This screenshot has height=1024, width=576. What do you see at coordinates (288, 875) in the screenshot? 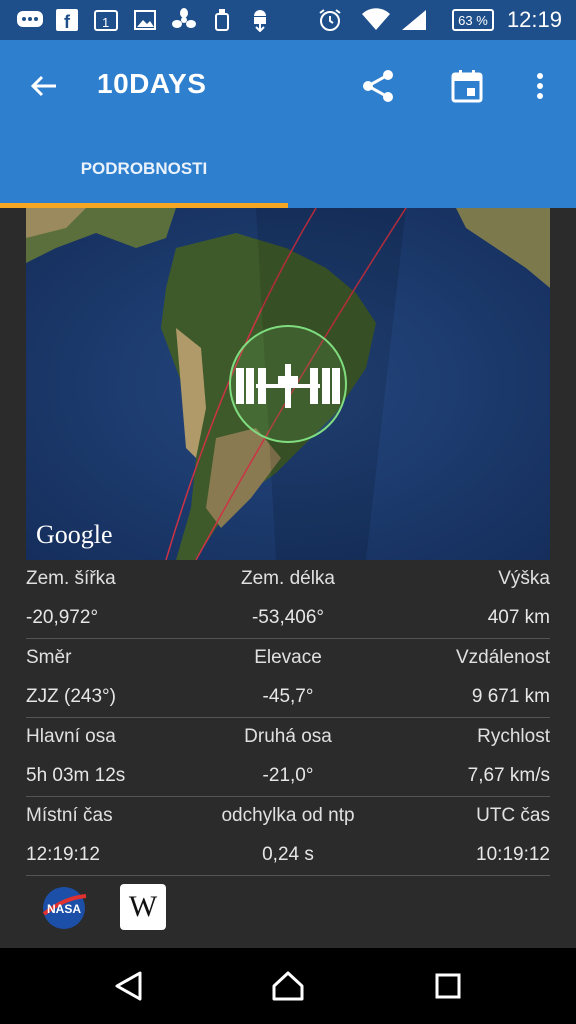
I see `divider` at bounding box center [288, 875].